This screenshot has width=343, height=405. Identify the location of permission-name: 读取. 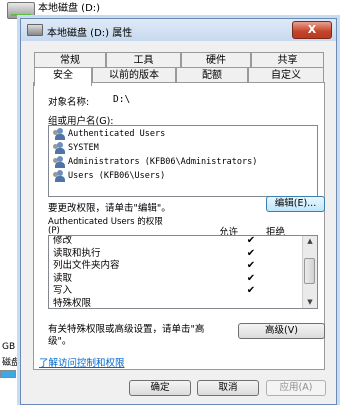
(63, 278).